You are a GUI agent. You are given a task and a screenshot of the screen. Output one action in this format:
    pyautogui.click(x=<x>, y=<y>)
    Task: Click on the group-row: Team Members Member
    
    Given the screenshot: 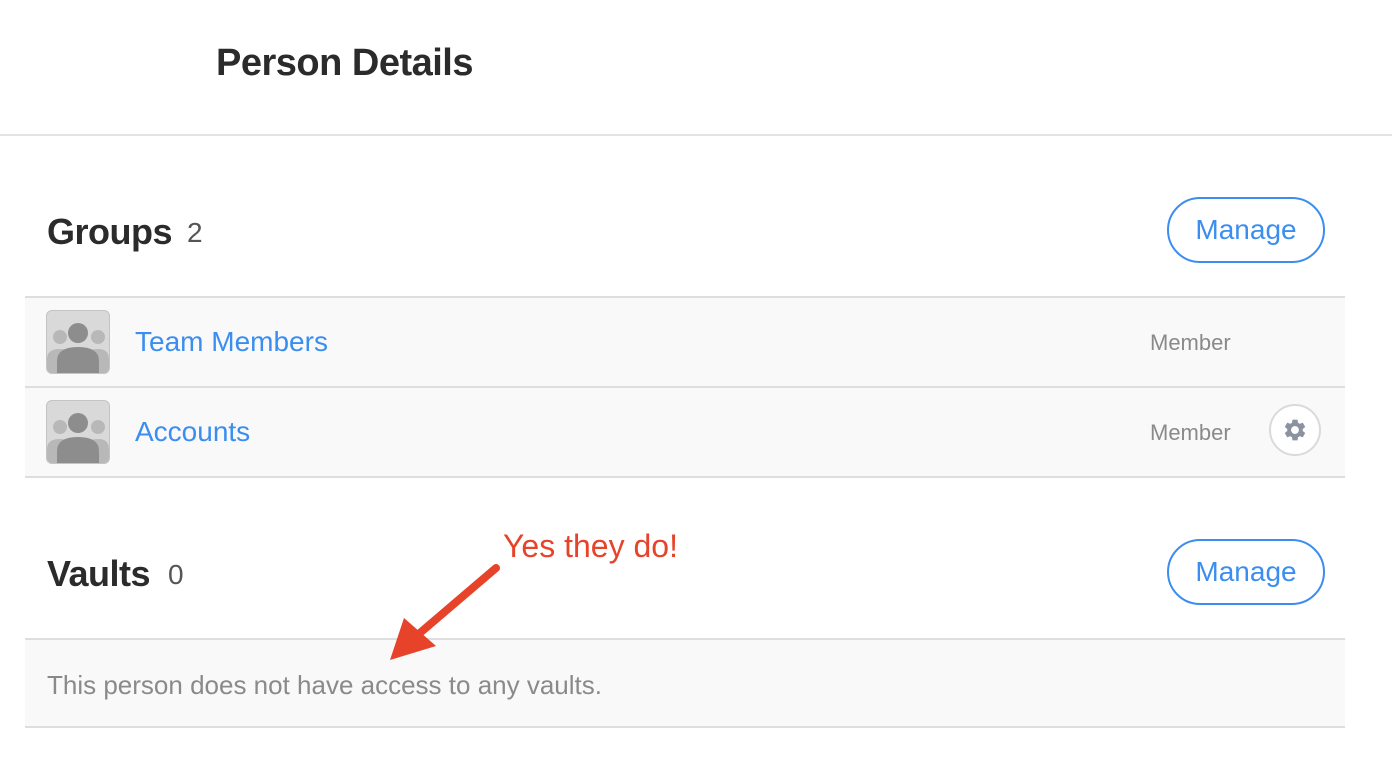 What is the action you would take?
    pyautogui.click(x=685, y=343)
    